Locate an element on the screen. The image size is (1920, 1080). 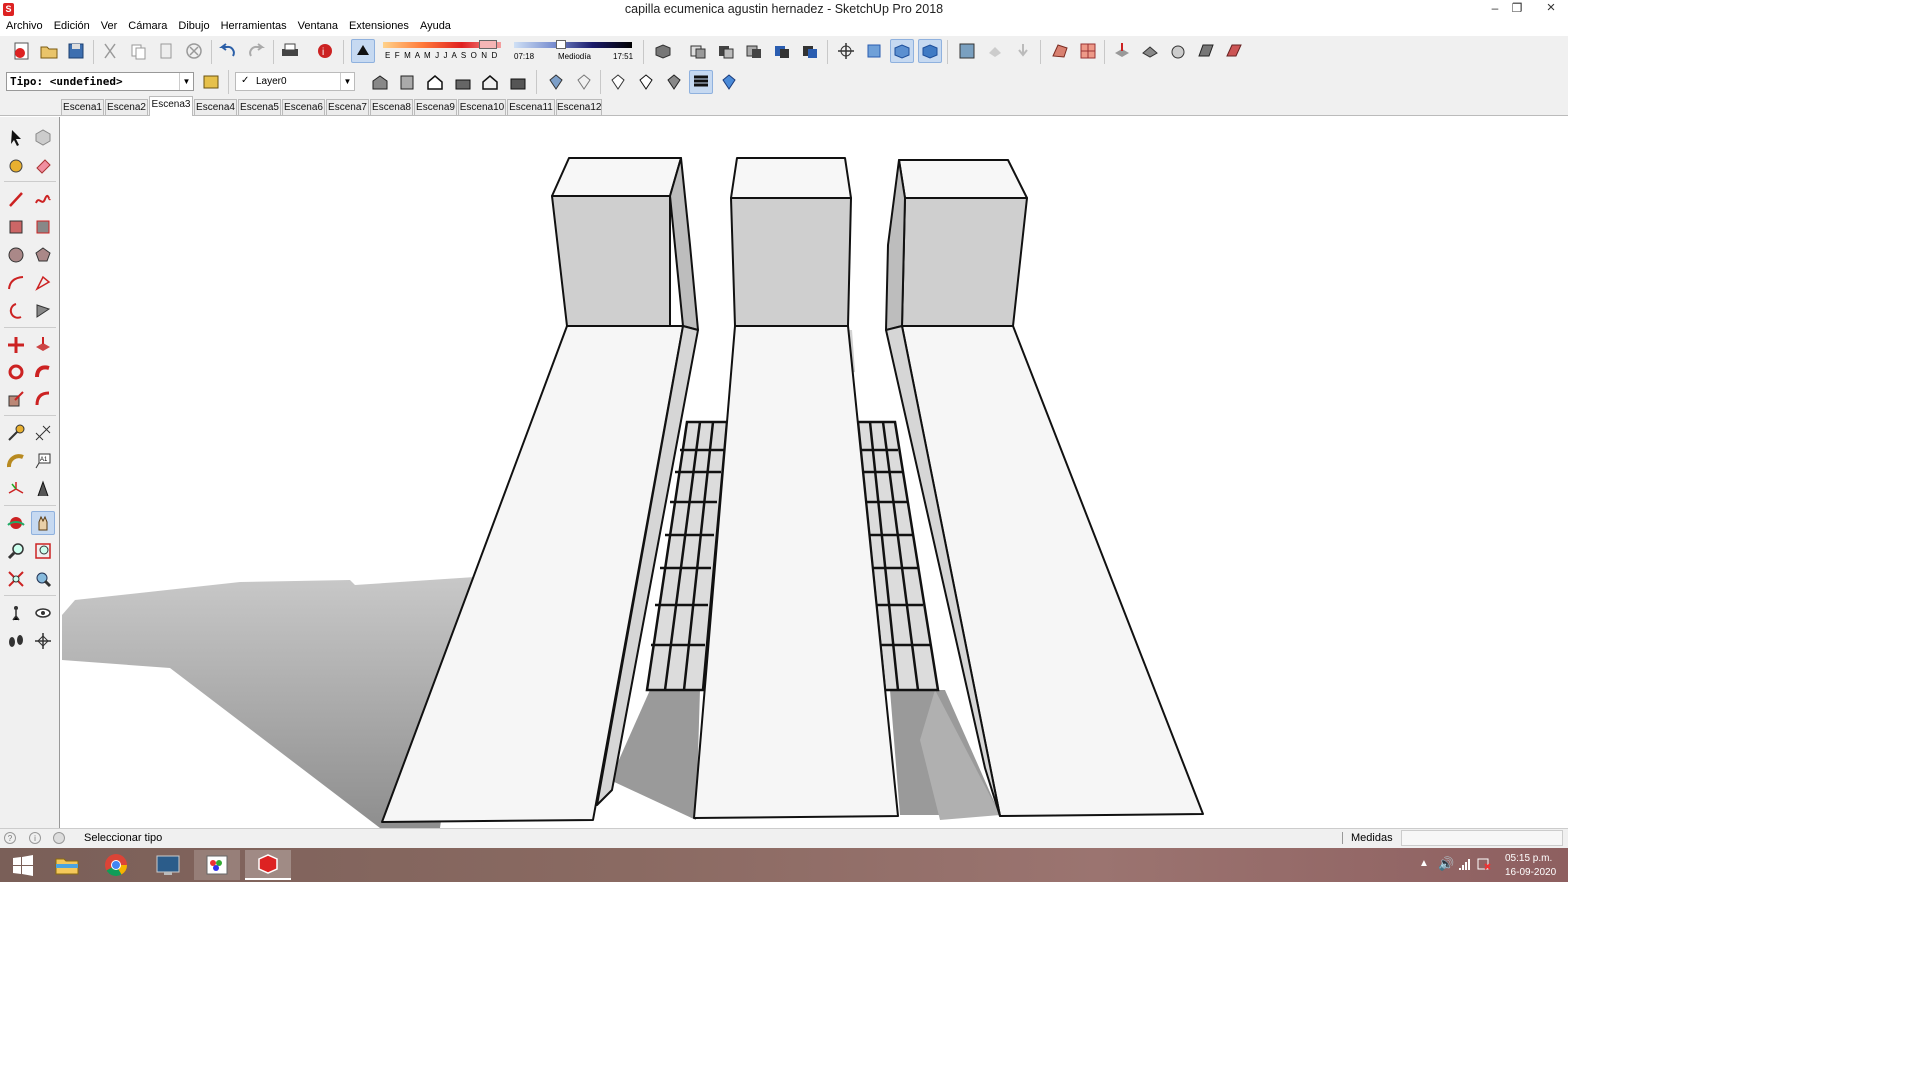
erase-icon is located at coordinates (194, 51).